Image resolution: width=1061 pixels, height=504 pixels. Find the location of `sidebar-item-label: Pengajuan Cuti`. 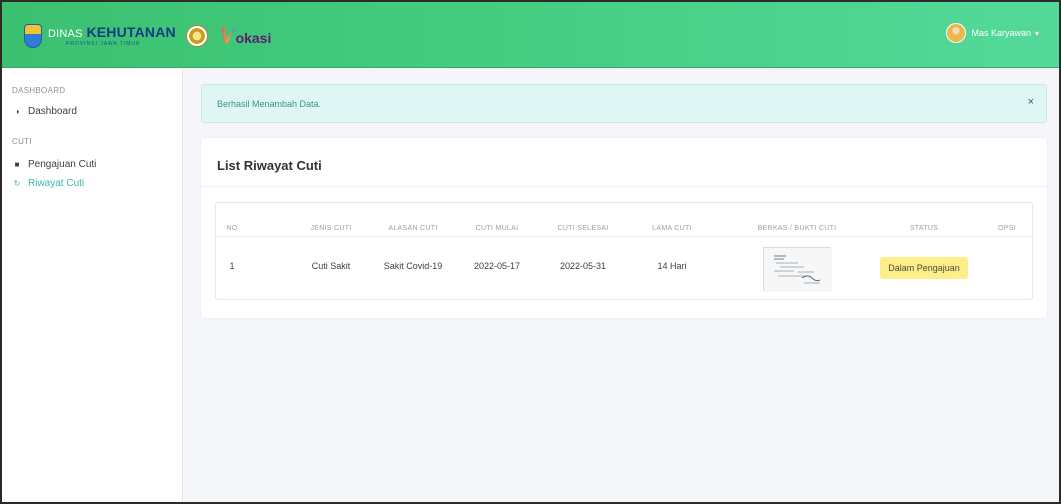

sidebar-item-label: Pengajuan Cuti is located at coordinates (62, 164).